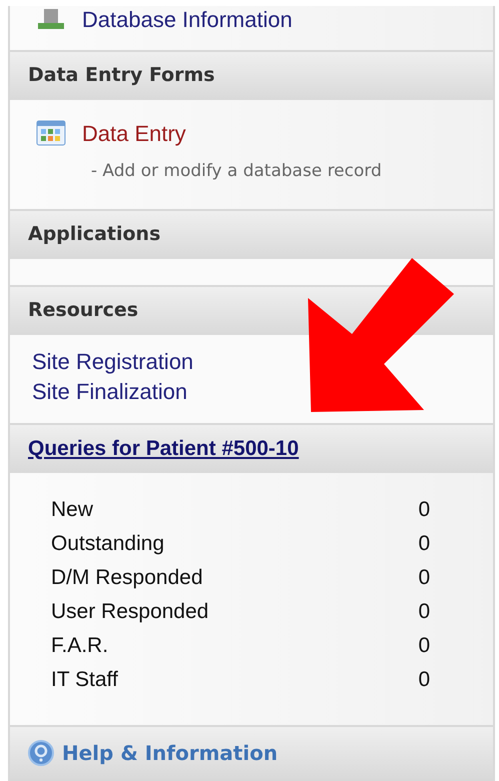  What do you see at coordinates (107, 543) in the screenshot?
I see `query-label: Outstanding` at bounding box center [107, 543].